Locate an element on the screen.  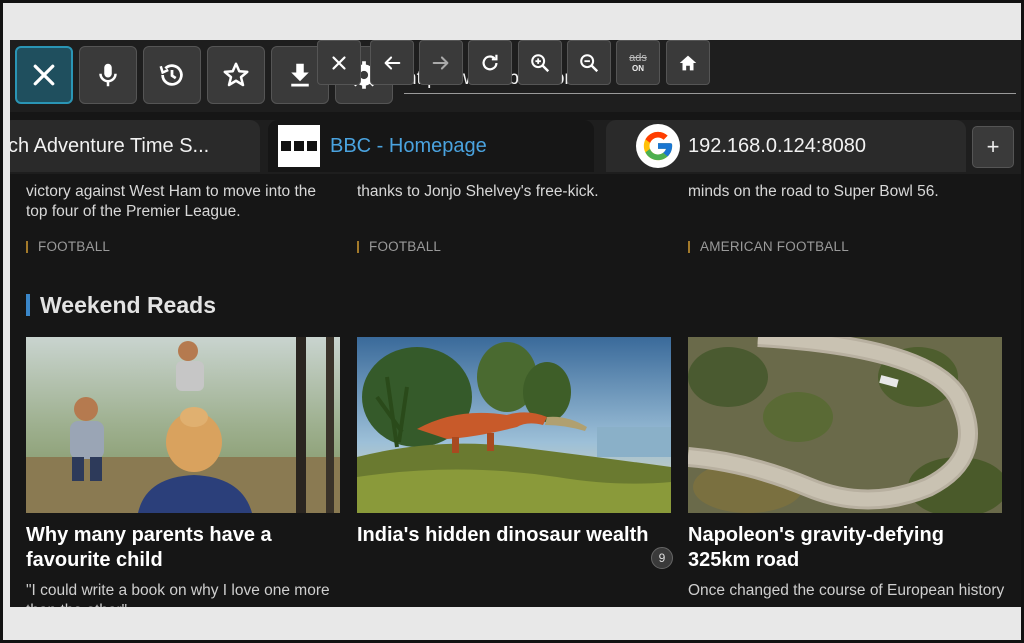
back-arrow-icon is located at coordinates (392, 62).